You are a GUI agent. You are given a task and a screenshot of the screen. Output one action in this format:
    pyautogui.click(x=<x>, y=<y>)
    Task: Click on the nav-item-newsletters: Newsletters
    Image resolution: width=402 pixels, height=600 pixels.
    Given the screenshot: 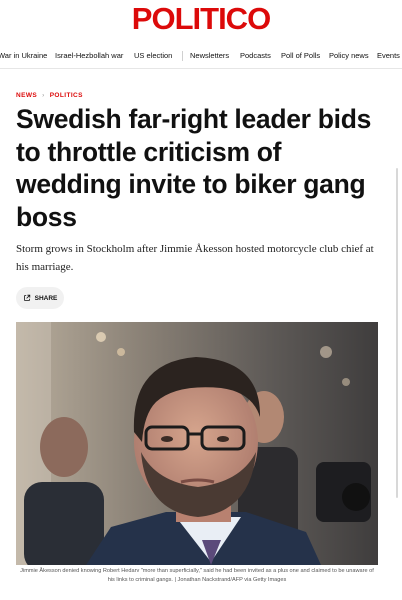 What is the action you would take?
    pyautogui.click(x=209, y=55)
    